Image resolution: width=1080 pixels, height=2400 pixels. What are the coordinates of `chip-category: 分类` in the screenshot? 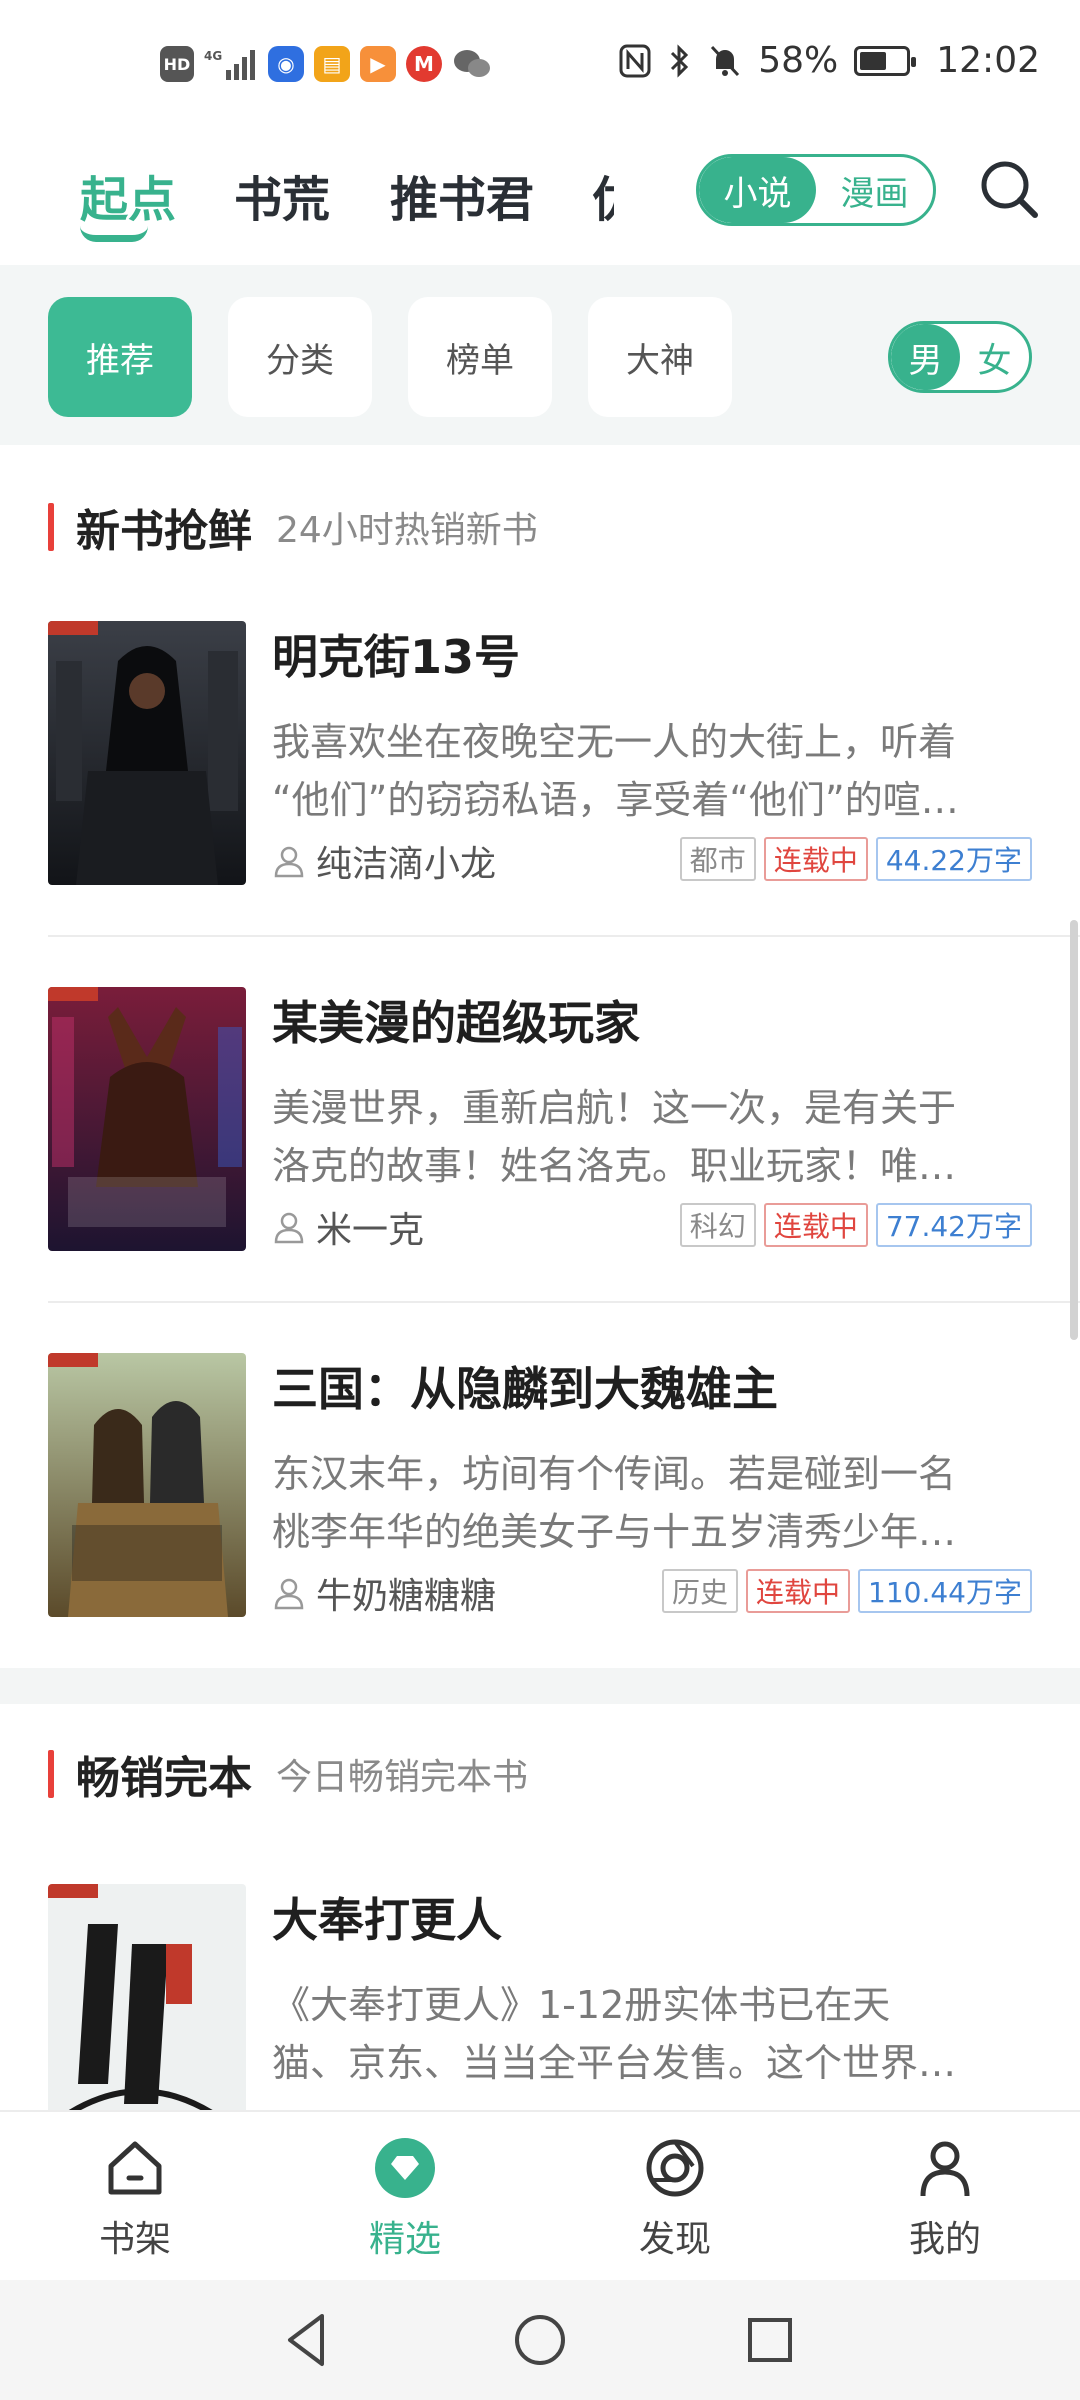 It's located at (300, 357).